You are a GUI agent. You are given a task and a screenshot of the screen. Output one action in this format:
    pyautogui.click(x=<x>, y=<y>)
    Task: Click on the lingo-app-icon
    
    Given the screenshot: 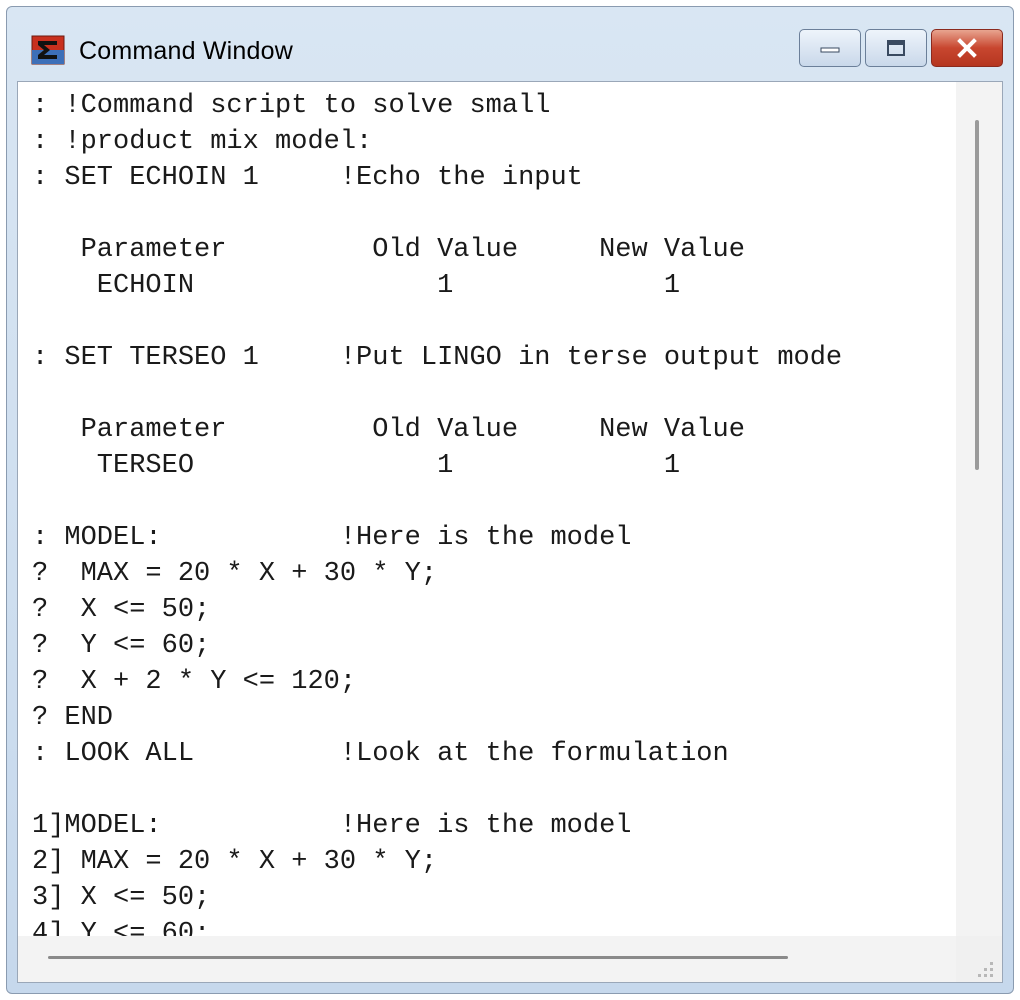 What is the action you would take?
    pyautogui.click(x=48, y=50)
    